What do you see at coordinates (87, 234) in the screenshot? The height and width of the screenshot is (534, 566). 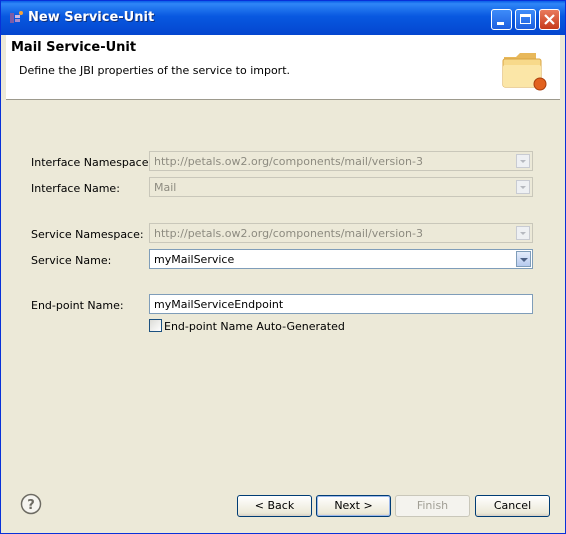 I see `service-namespace-label: Service Namespace:` at bounding box center [87, 234].